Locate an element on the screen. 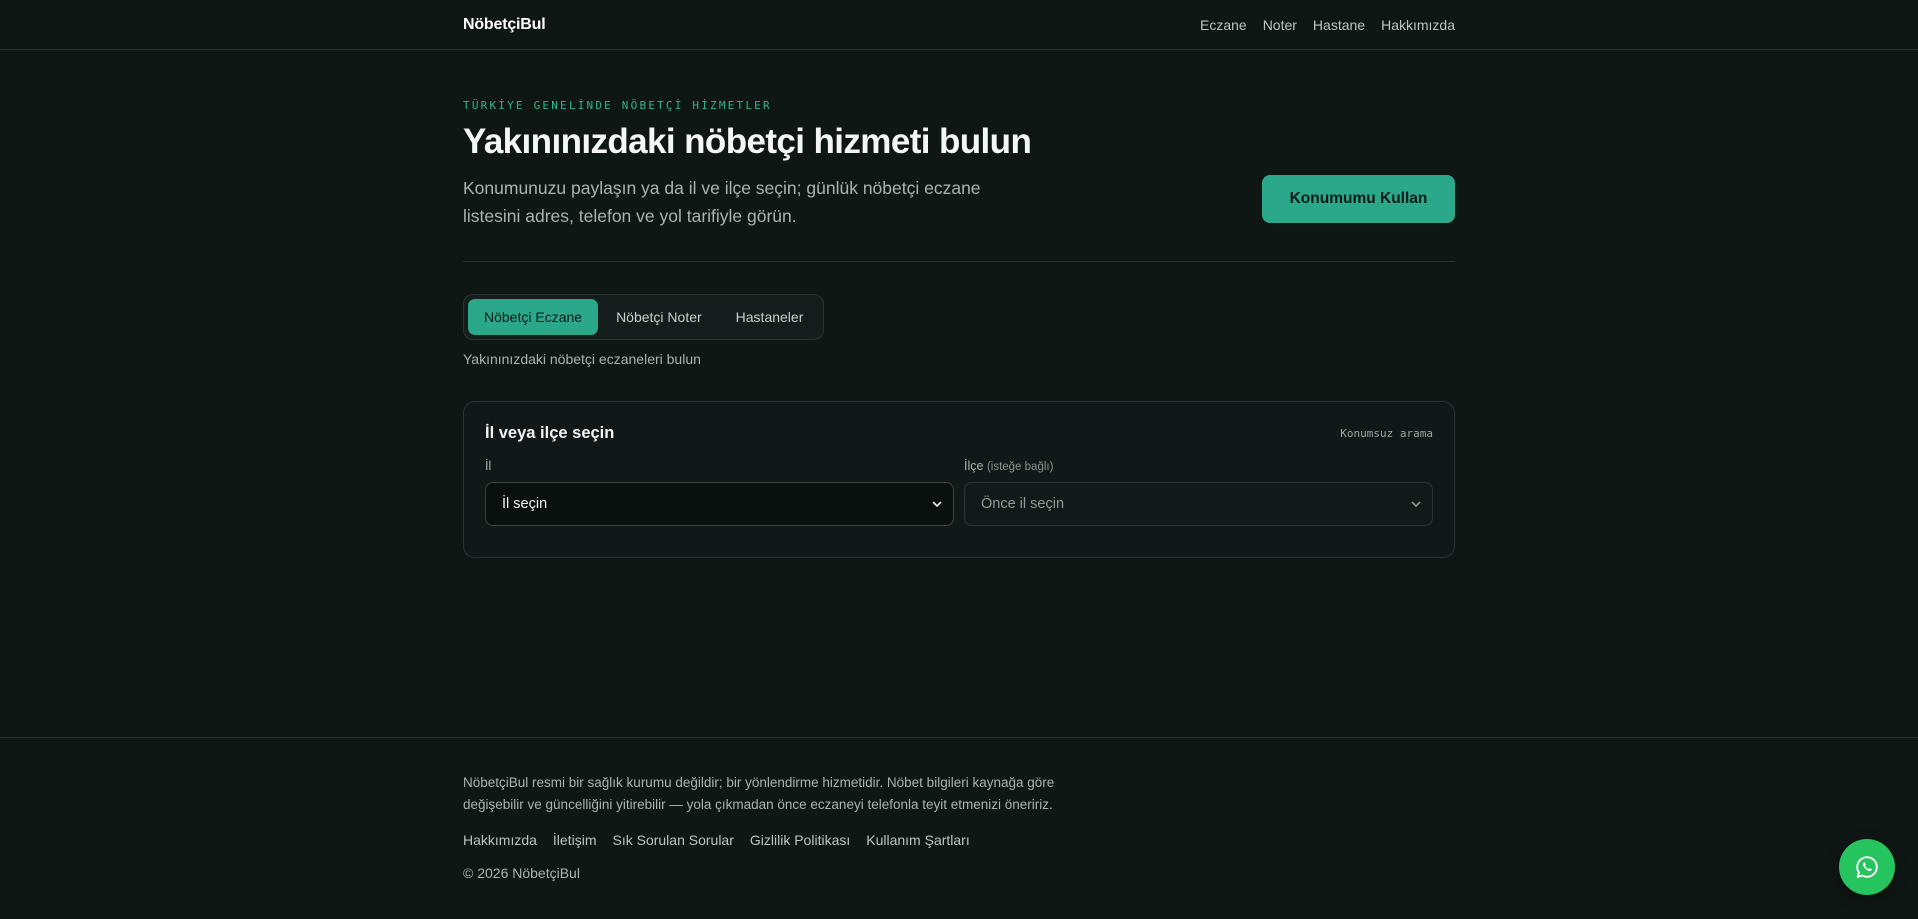 This screenshot has height=919, width=1918. hero-eyebrow: TÜRKİYE GENELİNDE NÖBETÇİ HİZMETLER is located at coordinates (617, 105).